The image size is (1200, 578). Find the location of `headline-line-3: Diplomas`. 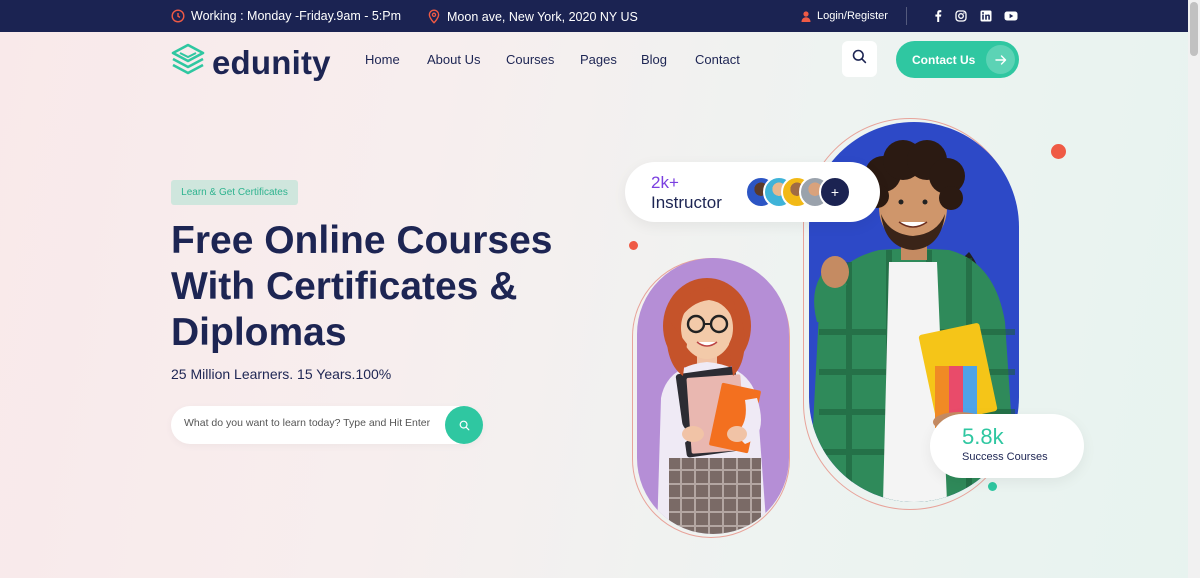

headline-line-3: Diplomas is located at coordinates (259, 332).